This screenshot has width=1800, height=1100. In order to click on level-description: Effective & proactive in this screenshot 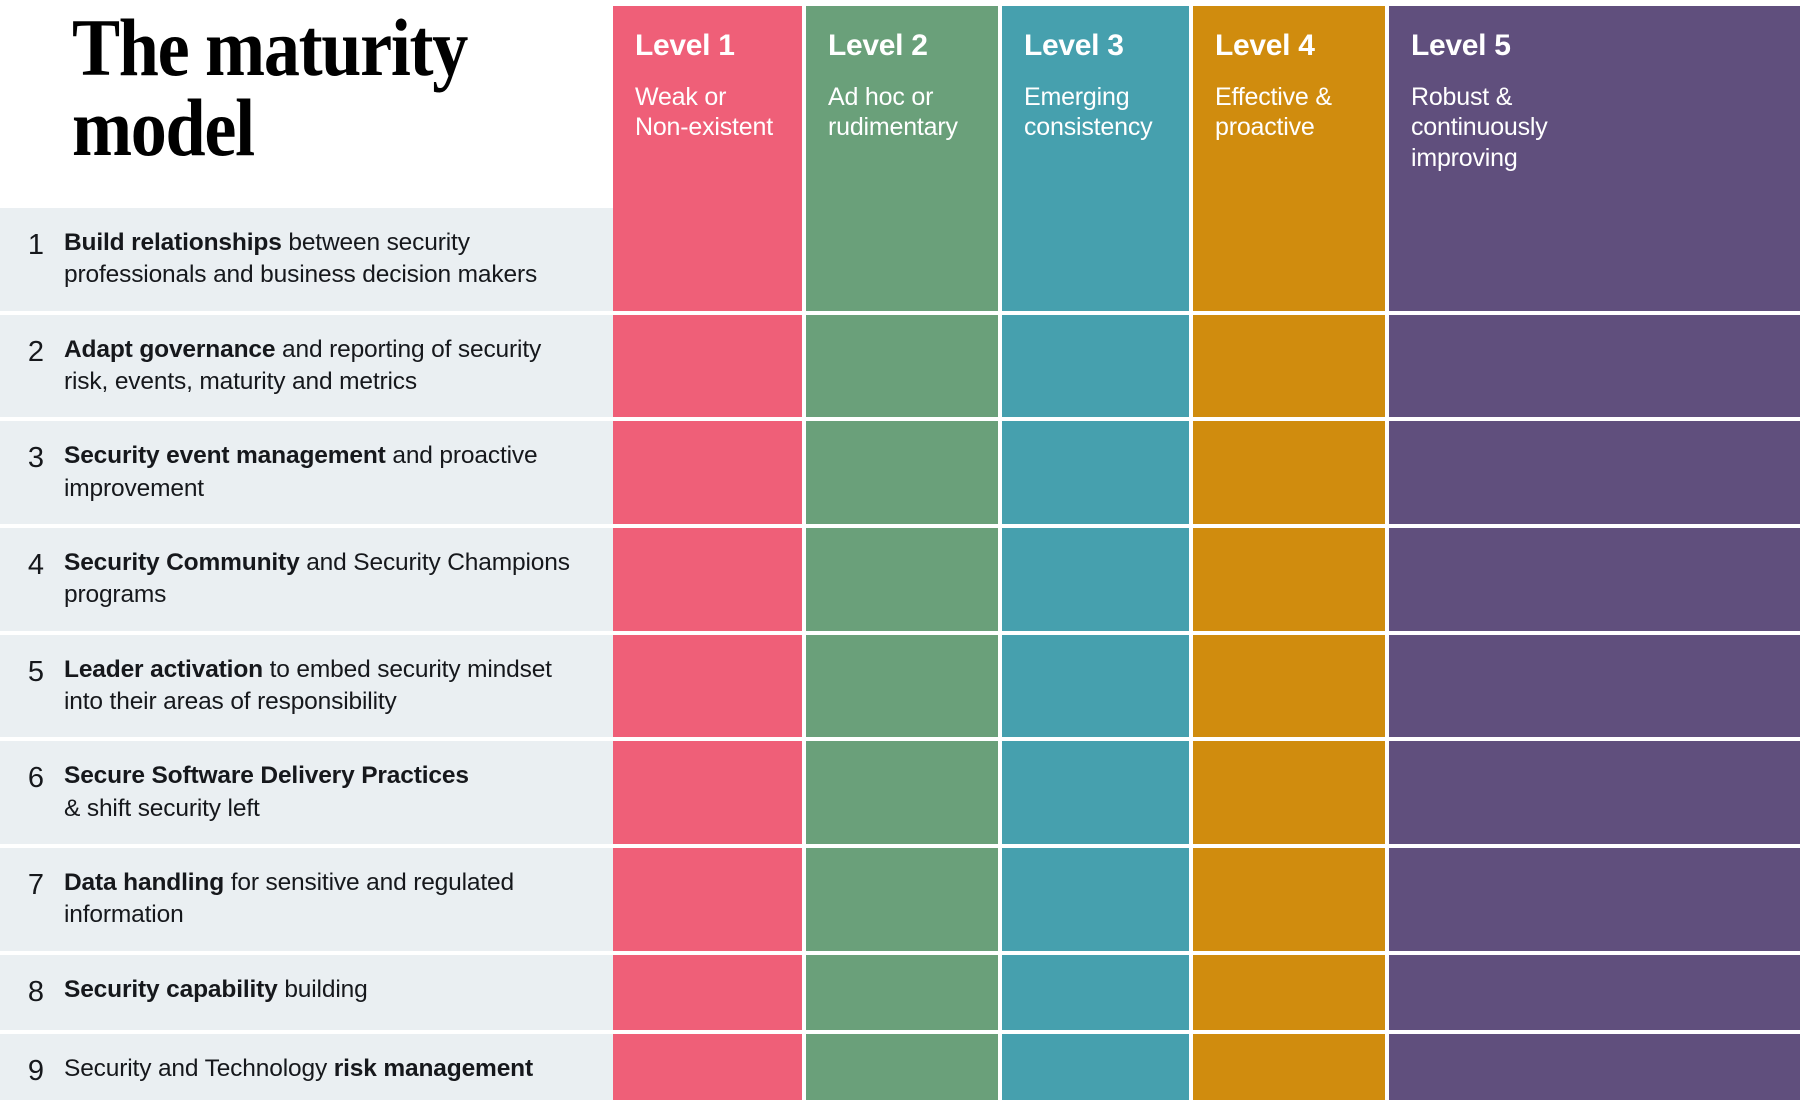, I will do `click(1273, 112)`.